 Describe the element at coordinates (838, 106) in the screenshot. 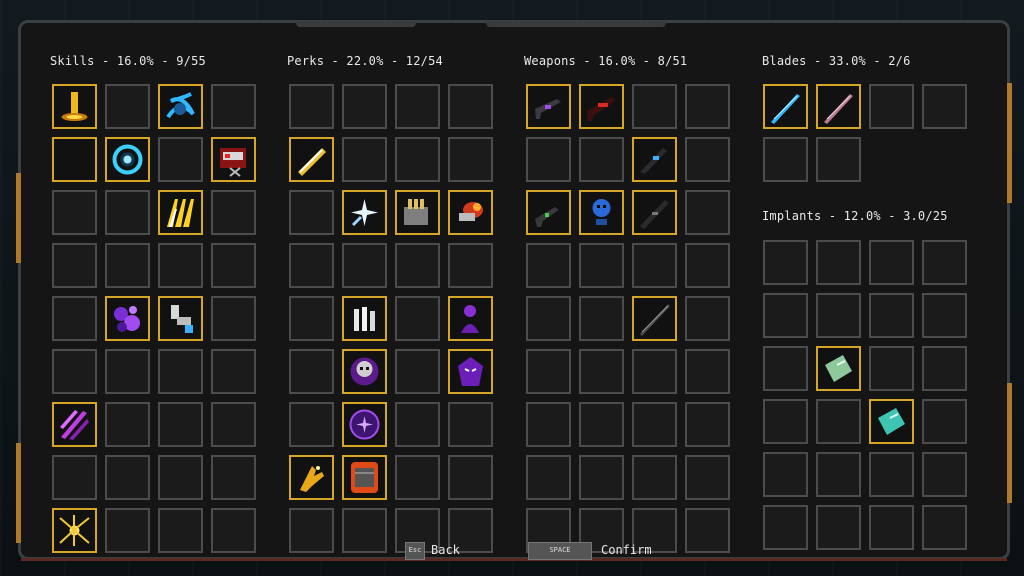

I see `blade-slot-owned` at that location.